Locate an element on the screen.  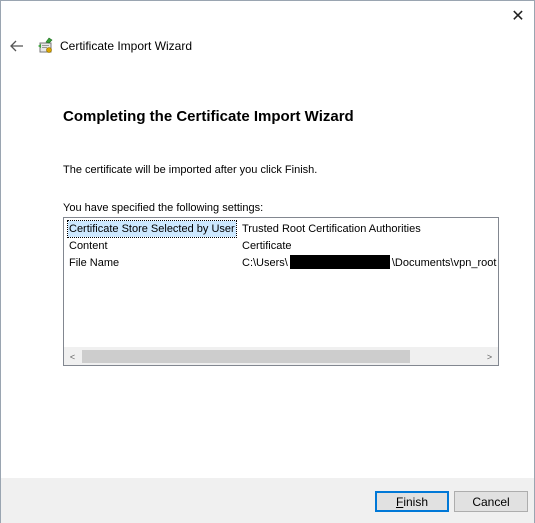
file-path-prefix: C:\Users\ is located at coordinates (265, 263).